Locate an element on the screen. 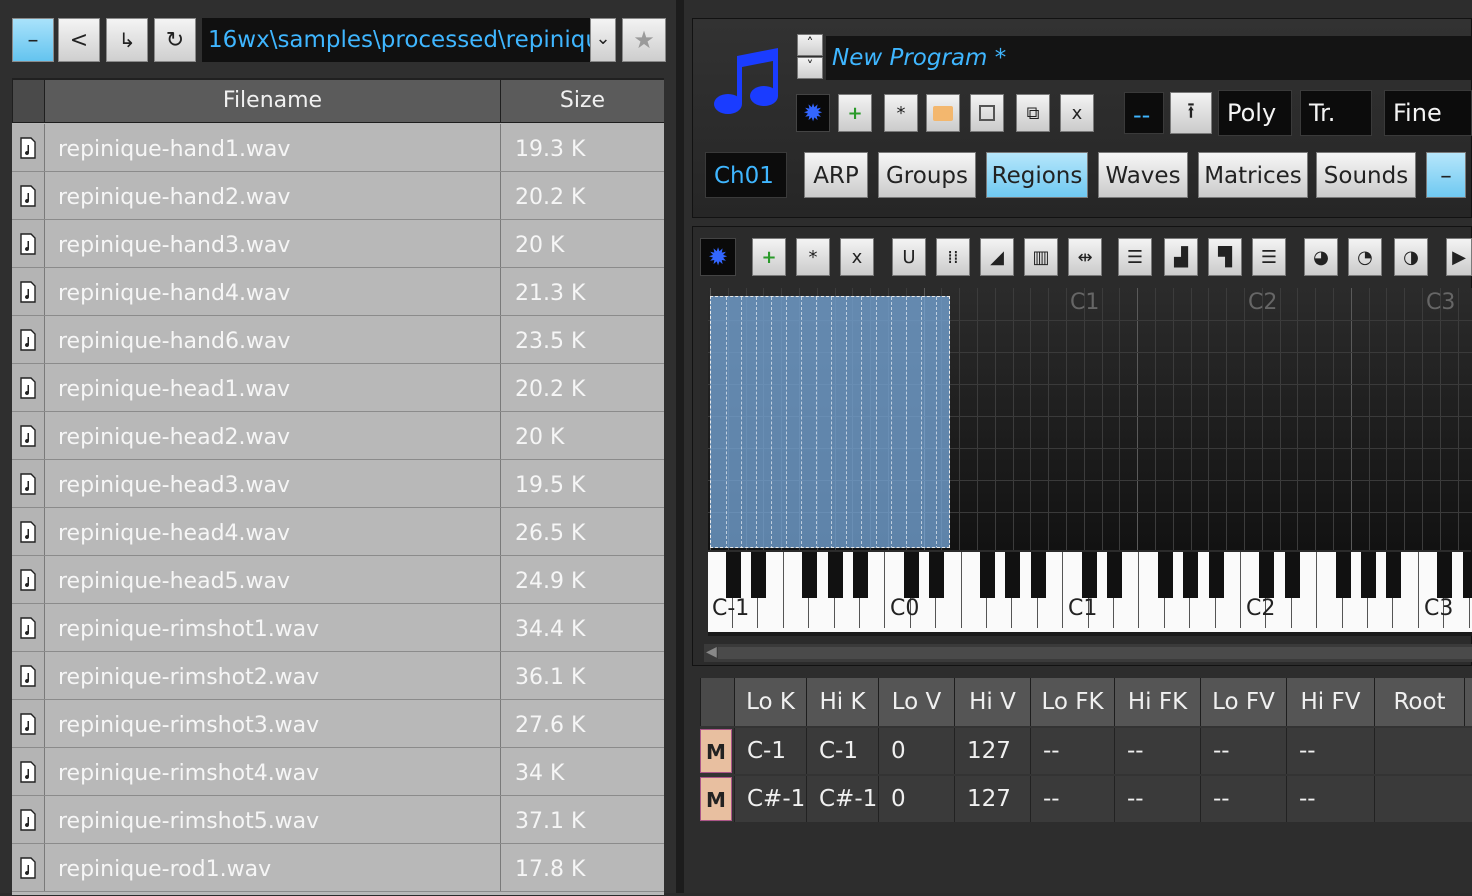 Image resolution: width=1472 pixels, height=896 pixels. region-cell-lofk: -- is located at coordinates (1072, 751).